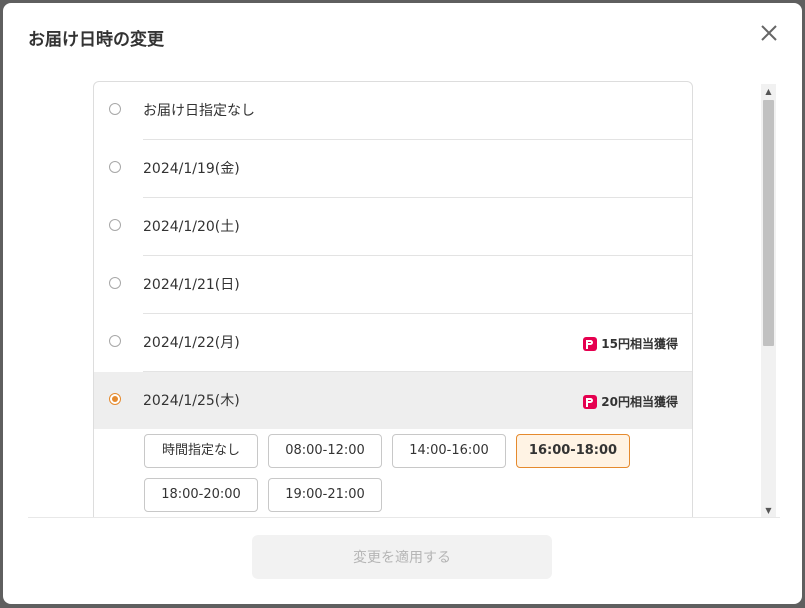  What do you see at coordinates (402, 557) in the screenshot?
I see `apply-changes-button: 変更を適用する` at bounding box center [402, 557].